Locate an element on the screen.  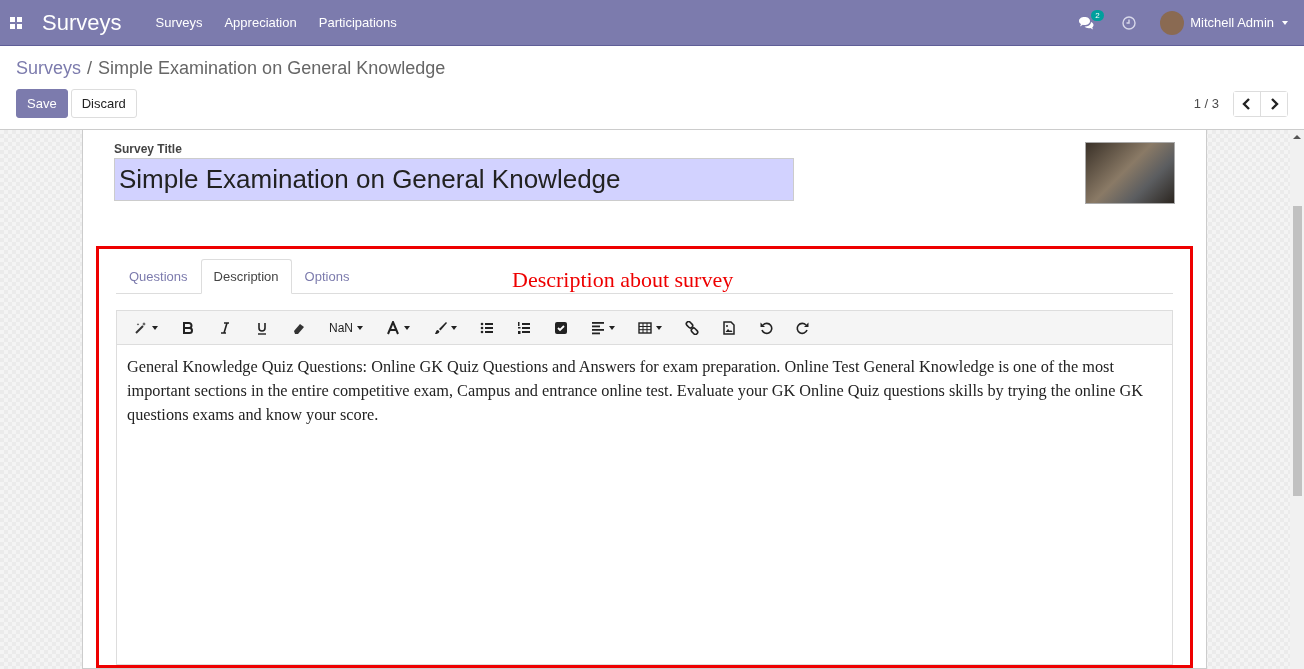
bold-icon is located at coordinates (188, 327).